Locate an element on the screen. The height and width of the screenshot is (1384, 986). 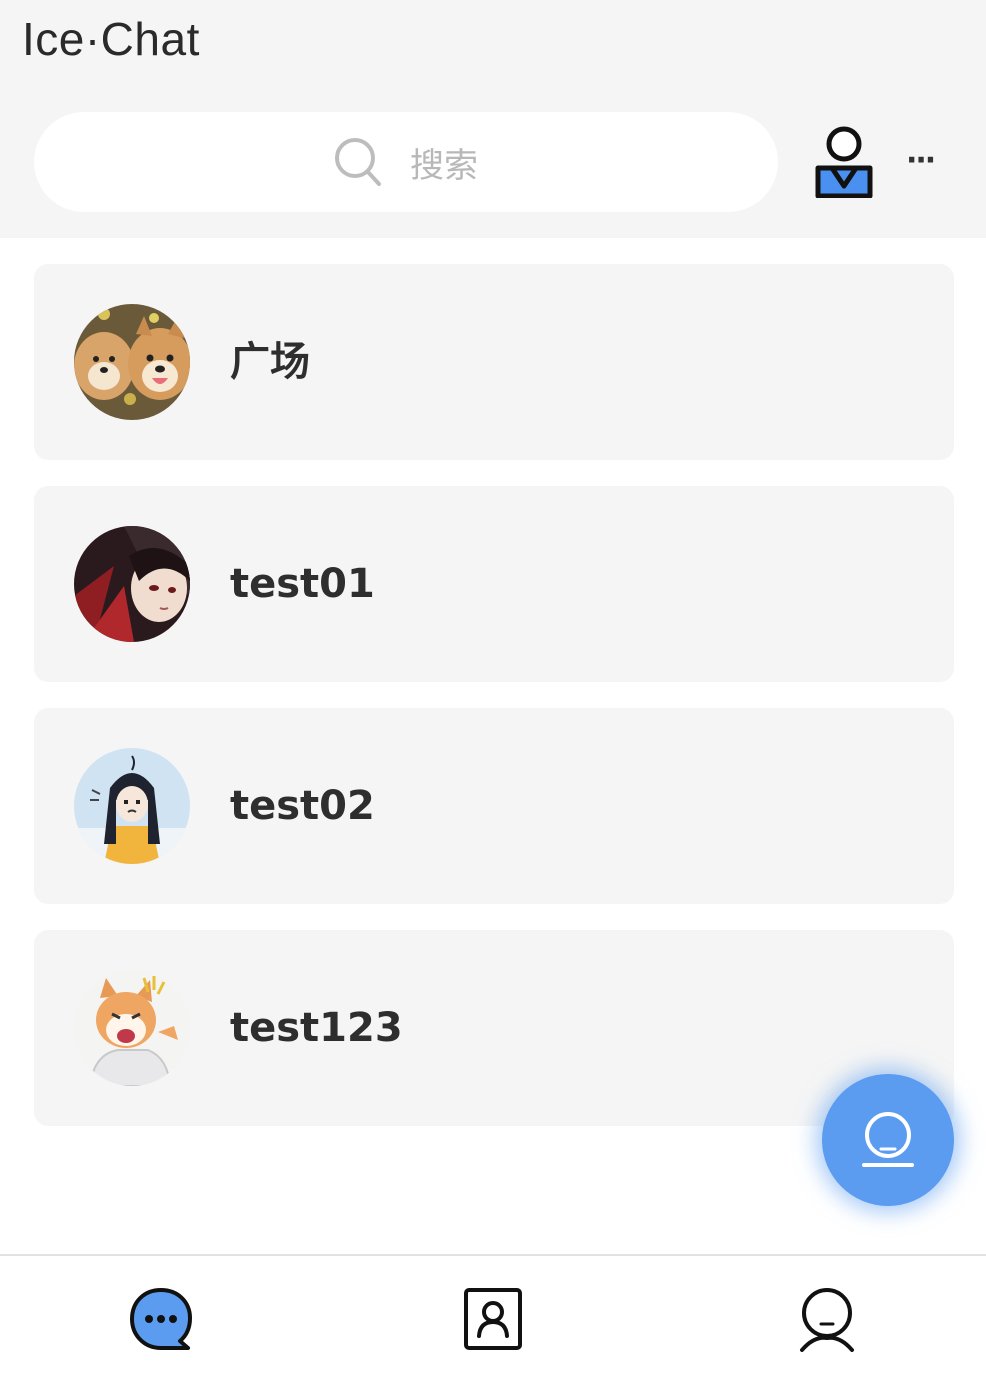
dark-hair-anime-avatar is located at coordinates (132, 584).